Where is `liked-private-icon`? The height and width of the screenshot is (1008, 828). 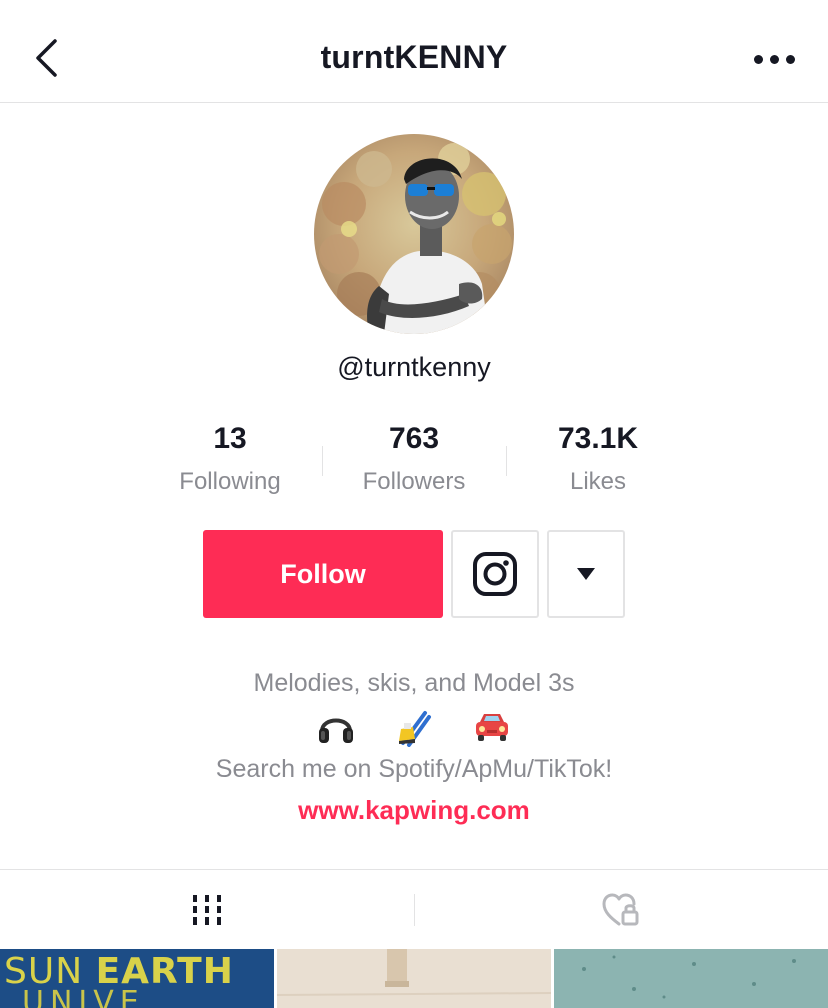 liked-private-icon is located at coordinates (620, 909).